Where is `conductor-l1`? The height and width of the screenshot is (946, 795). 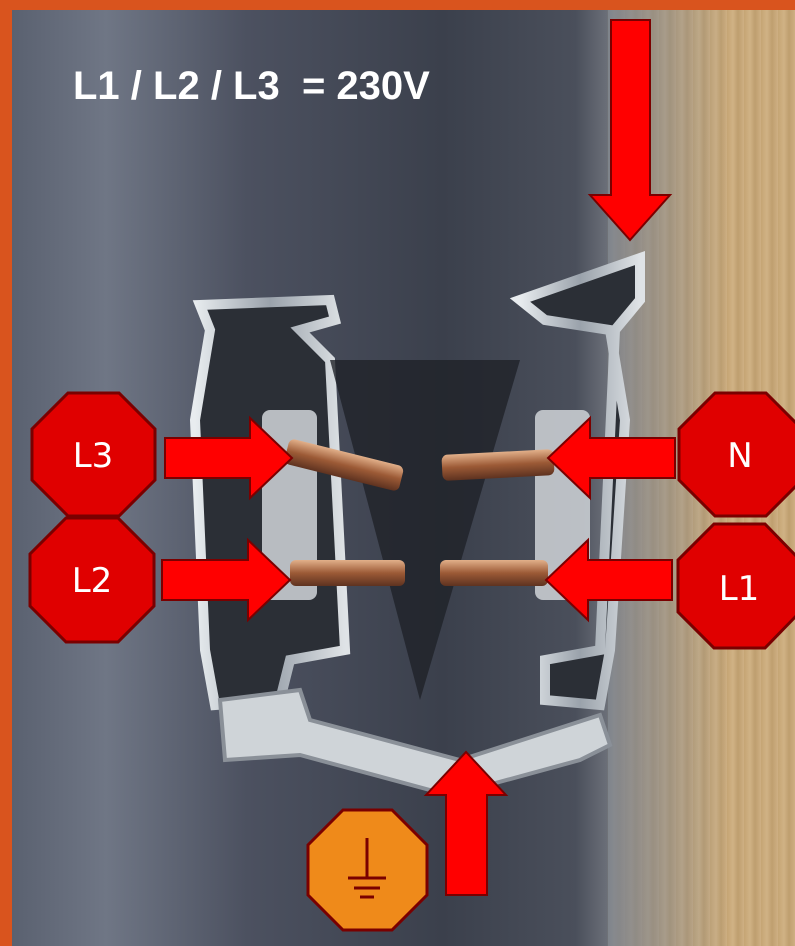 conductor-l1 is located at coordinates (494, 573).